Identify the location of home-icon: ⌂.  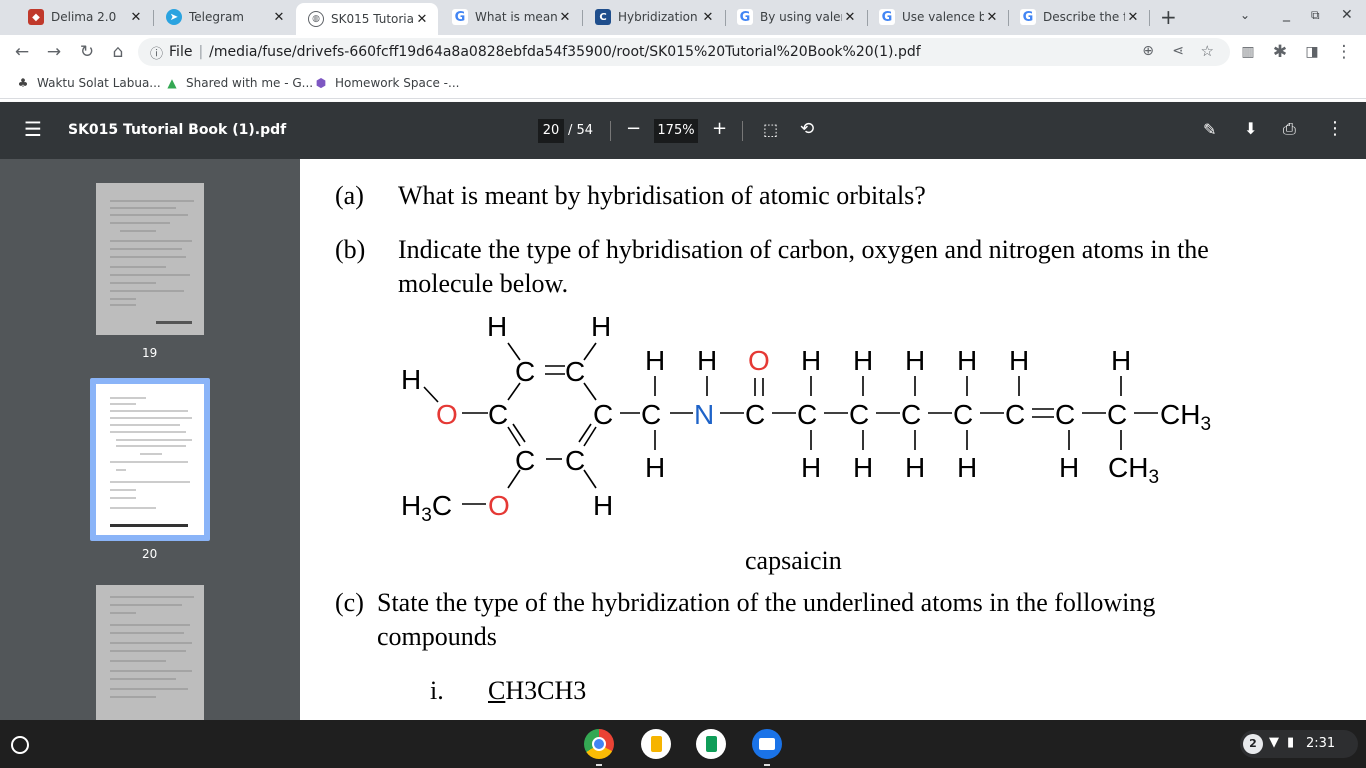
(118, 52).